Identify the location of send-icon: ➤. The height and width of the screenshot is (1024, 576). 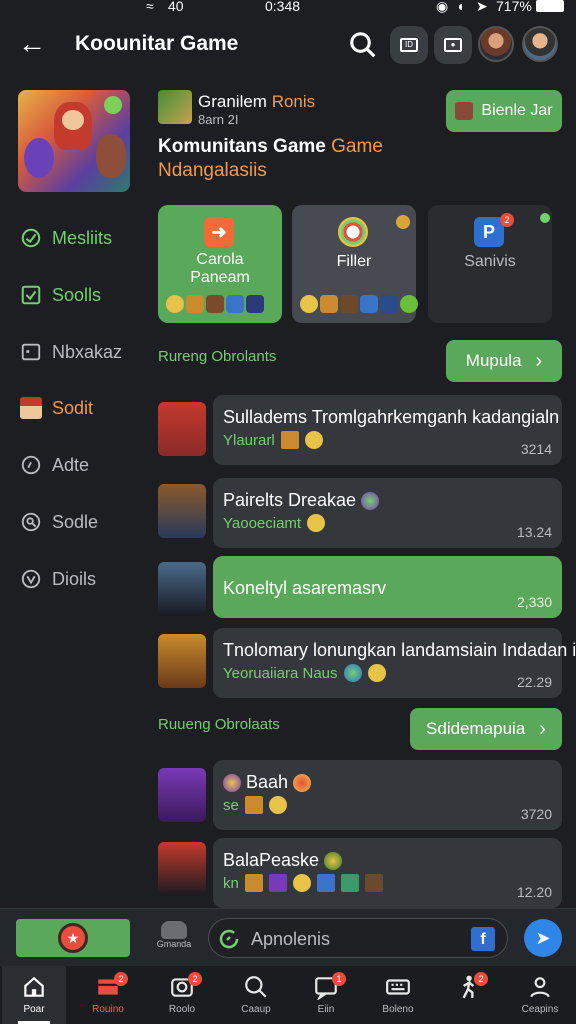
(543, 937).